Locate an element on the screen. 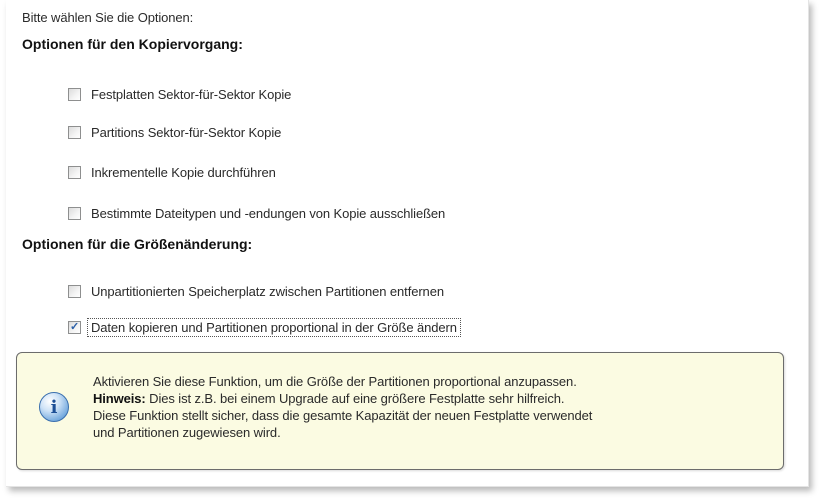 The image size is (823, 499). info-glyph: i is located at coordinates (54, 407).